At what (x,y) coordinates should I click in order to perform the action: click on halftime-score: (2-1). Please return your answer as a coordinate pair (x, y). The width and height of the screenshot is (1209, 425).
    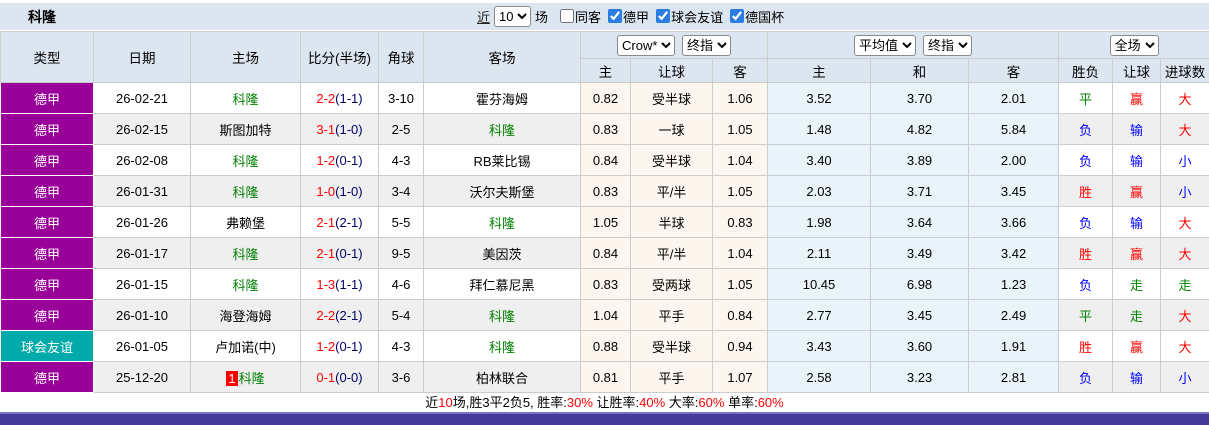
    Looking at the image, I should click on (349, 315).